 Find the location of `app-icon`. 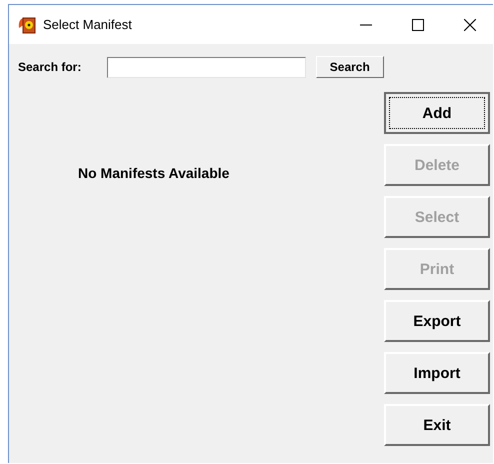

app-icon is located at coordinates (27, 25).